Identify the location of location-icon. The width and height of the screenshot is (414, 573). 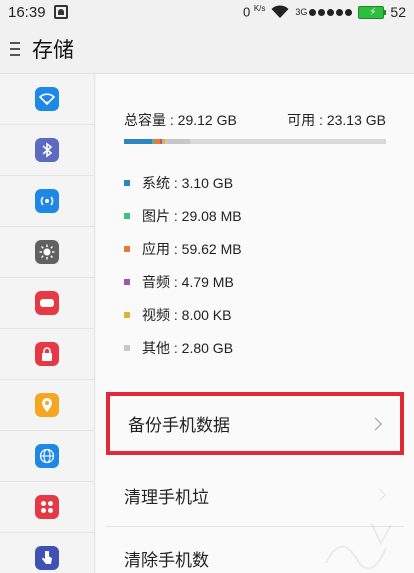
(47, 405).